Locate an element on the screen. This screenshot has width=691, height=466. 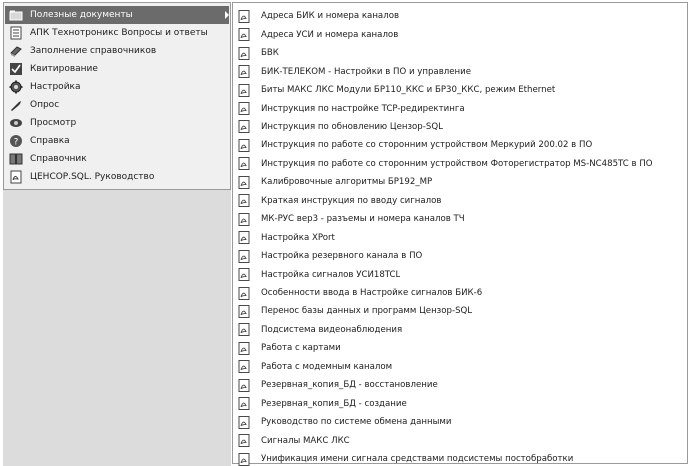
gear-icon is located at coordinates (16, 87).